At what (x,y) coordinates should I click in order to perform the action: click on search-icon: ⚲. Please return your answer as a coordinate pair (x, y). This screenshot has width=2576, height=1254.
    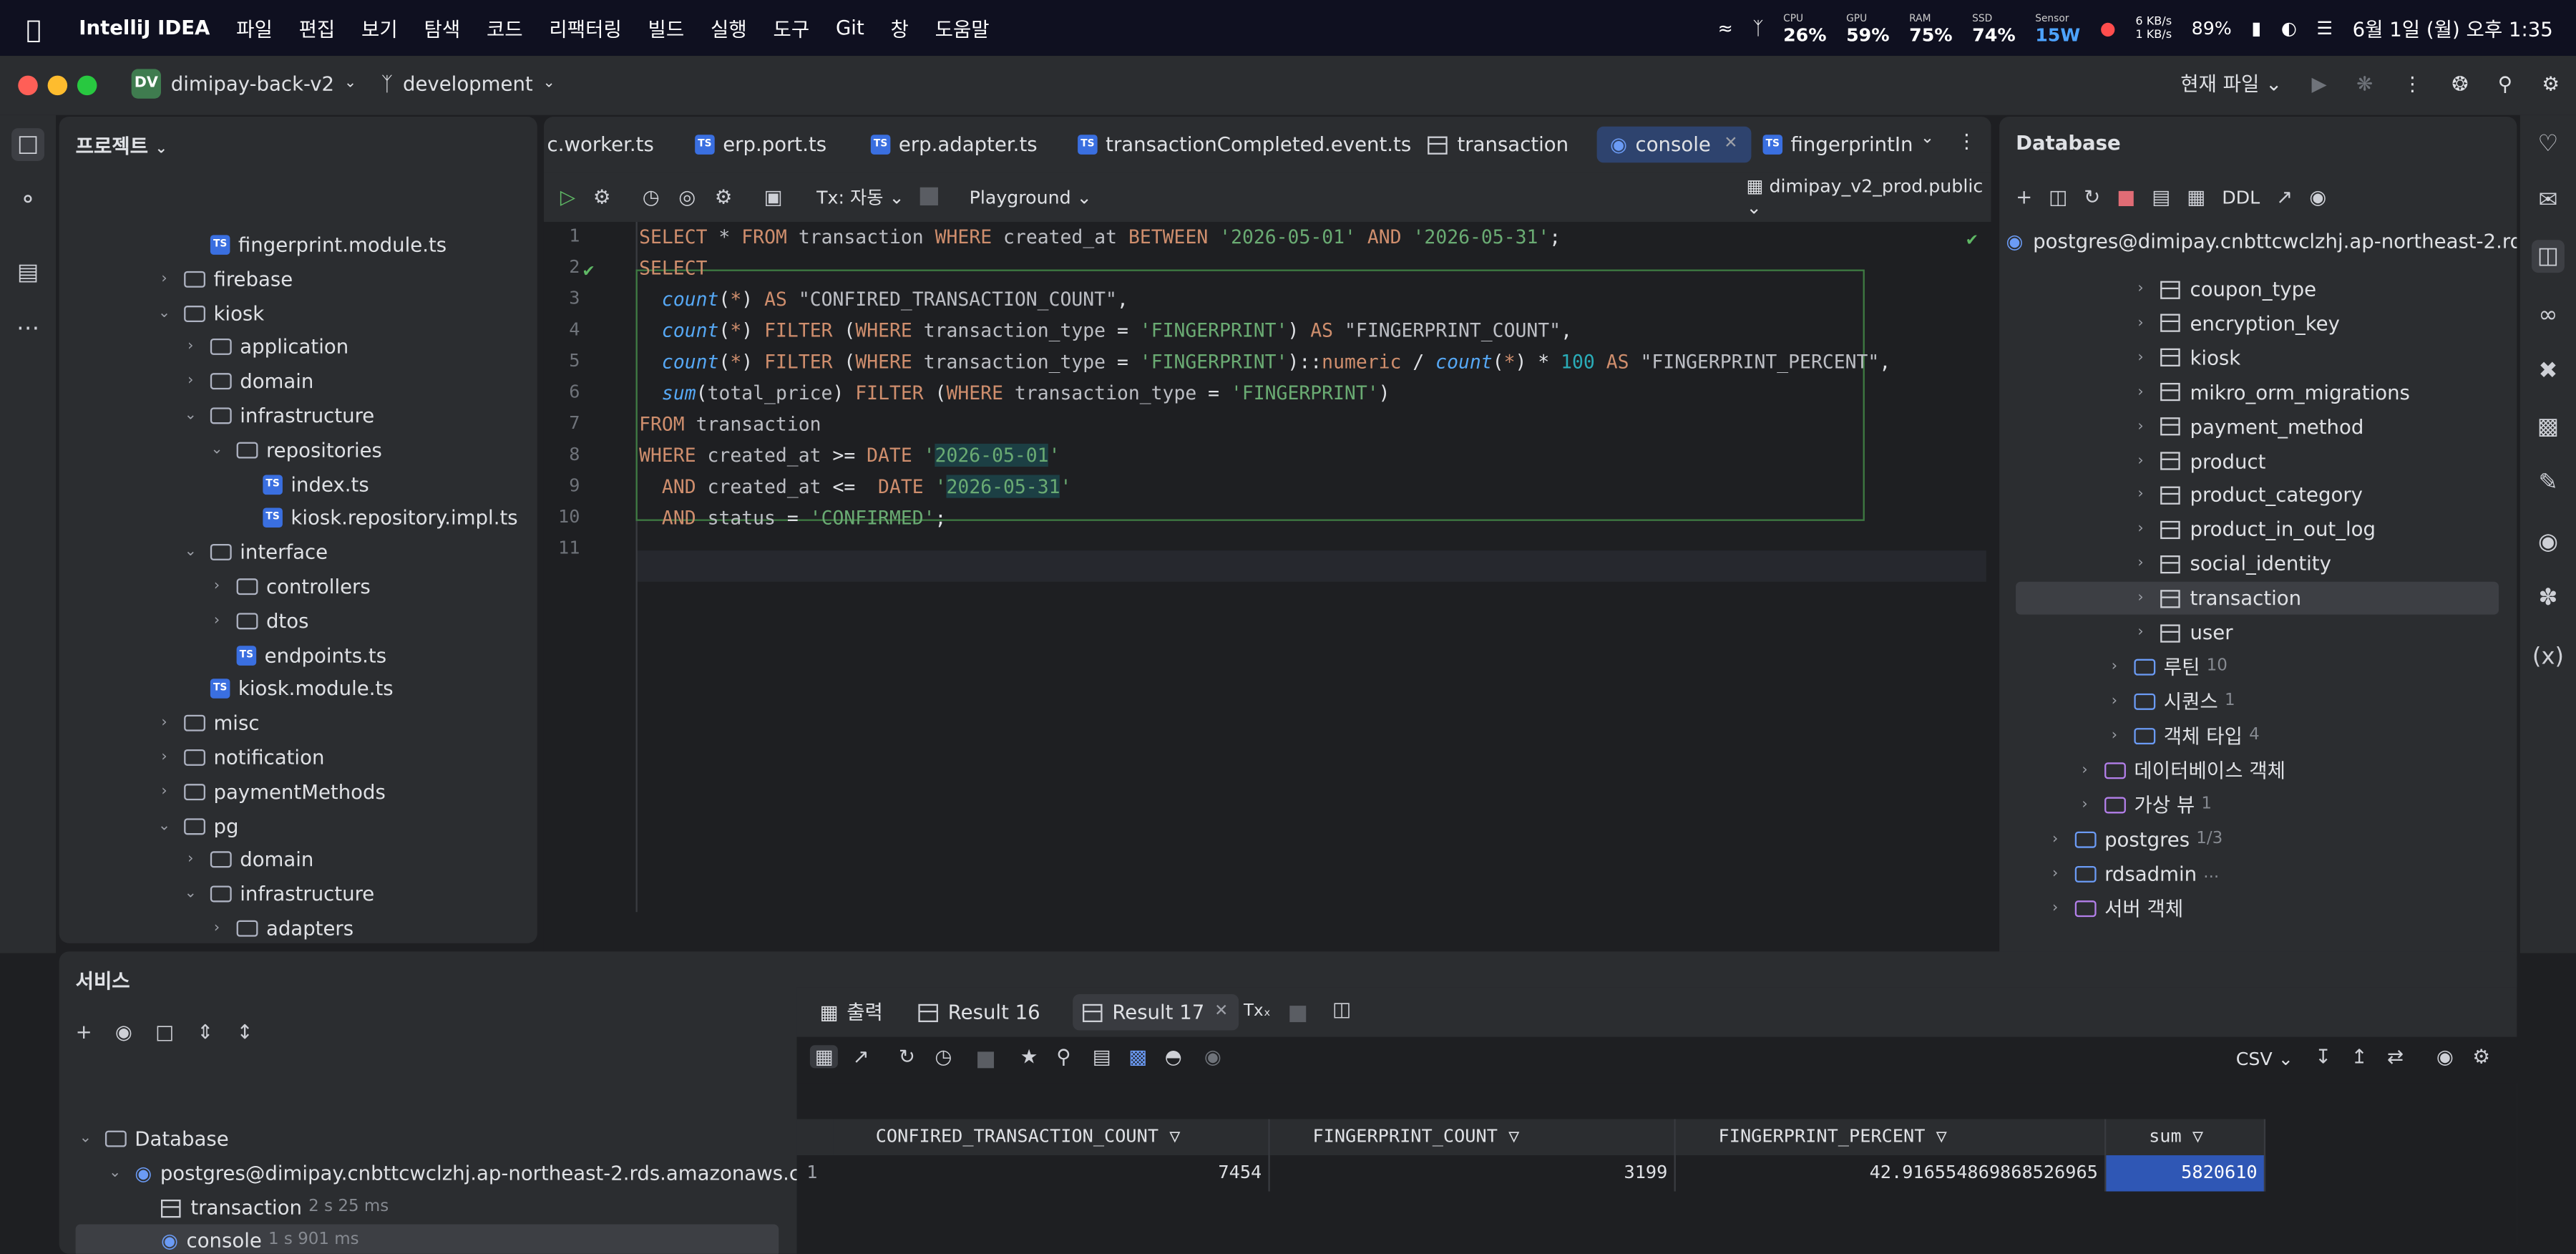
    Looking at the image, I should click on (2505, 83).